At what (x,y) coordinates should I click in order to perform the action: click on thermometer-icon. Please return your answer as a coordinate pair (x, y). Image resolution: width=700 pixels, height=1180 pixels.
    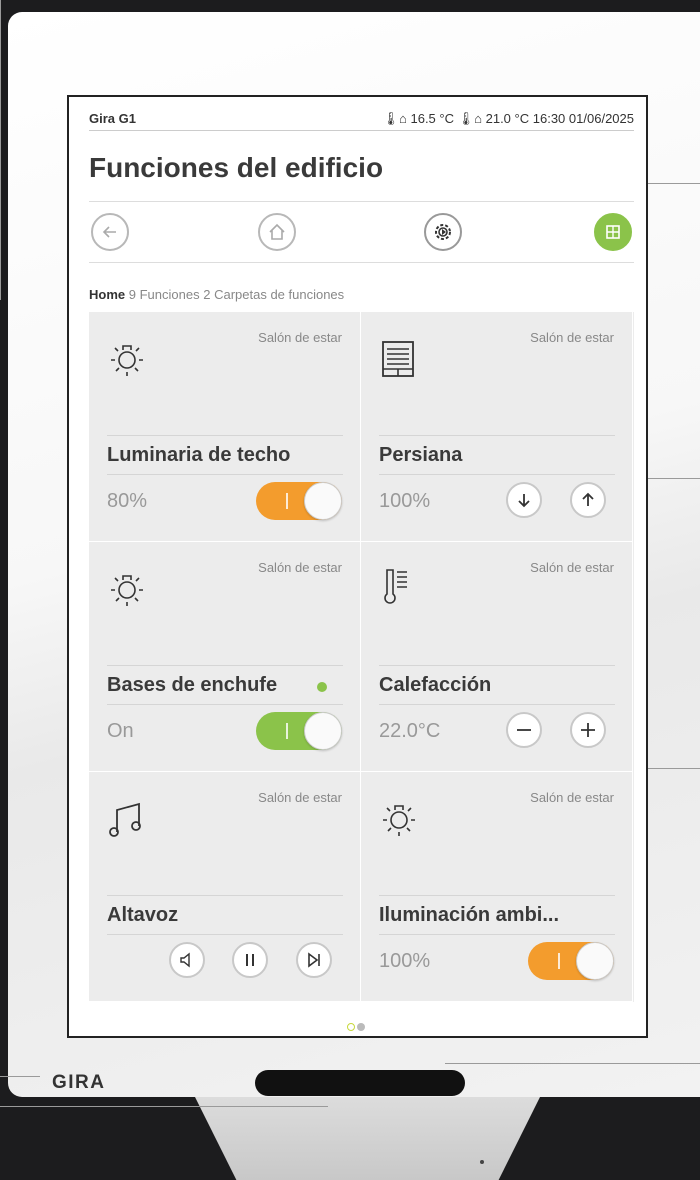
    Looking at the image, I should click on (395, 586).